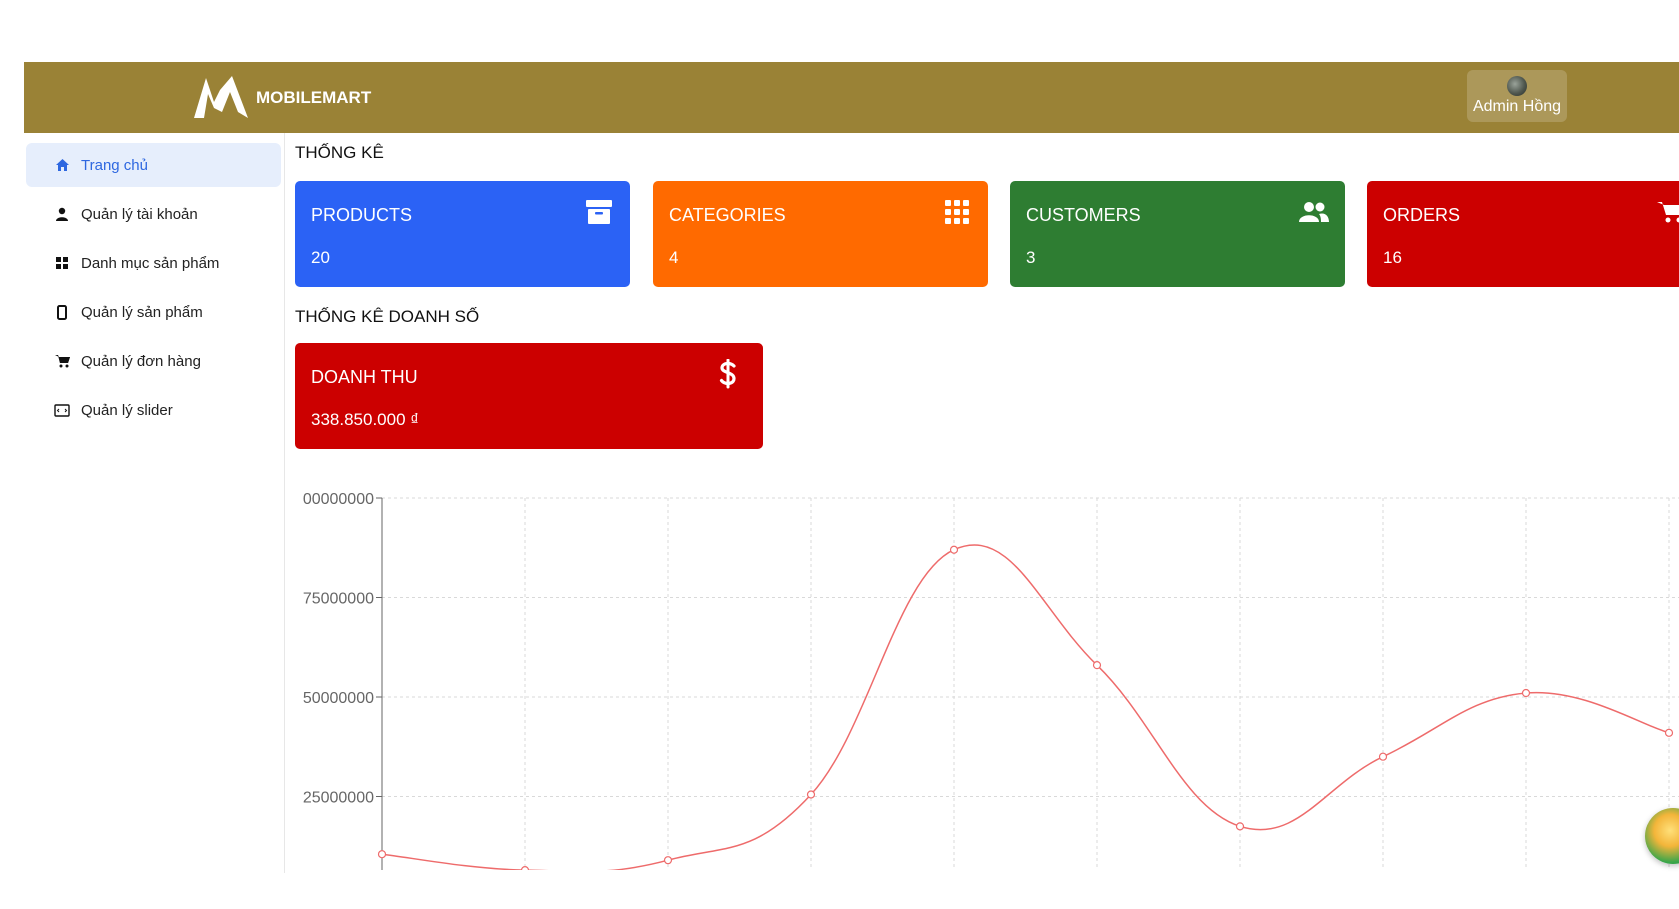 This screenshot has width=1679, height=909. I want to click on brand-name: MOBILEMART, so click(314, 97).